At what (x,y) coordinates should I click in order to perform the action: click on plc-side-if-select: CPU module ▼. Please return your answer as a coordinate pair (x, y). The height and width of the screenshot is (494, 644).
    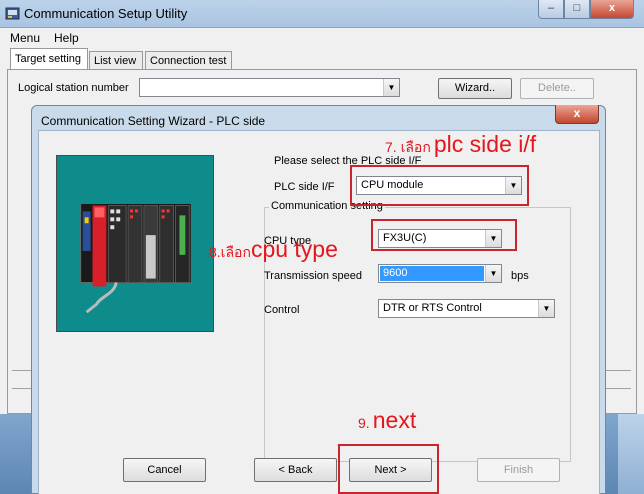
    Looking at the image, I should click on (439, 185).